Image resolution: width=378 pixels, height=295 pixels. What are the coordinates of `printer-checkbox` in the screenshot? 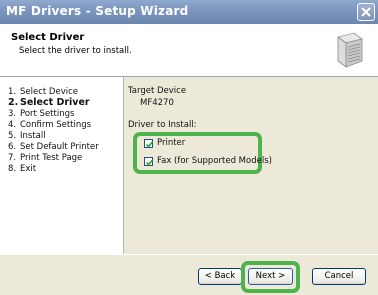 It's located at (149, 143).